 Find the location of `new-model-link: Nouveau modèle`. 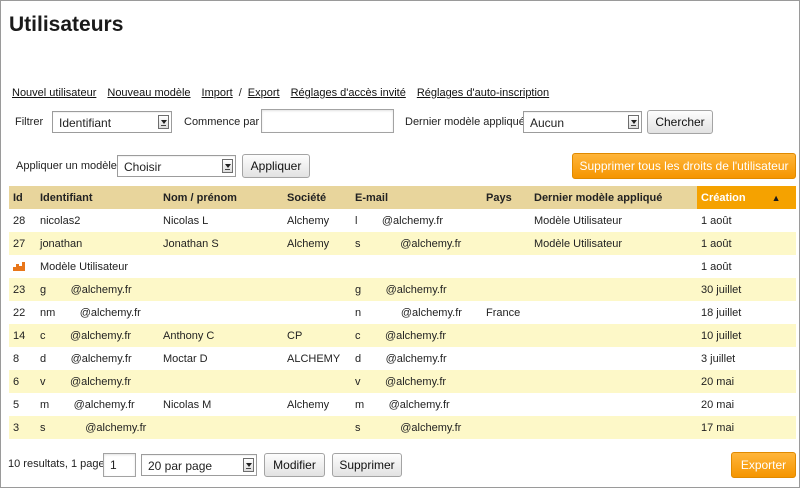

new-model-link: Nouveau modèle is located at coordinates (148, 93).